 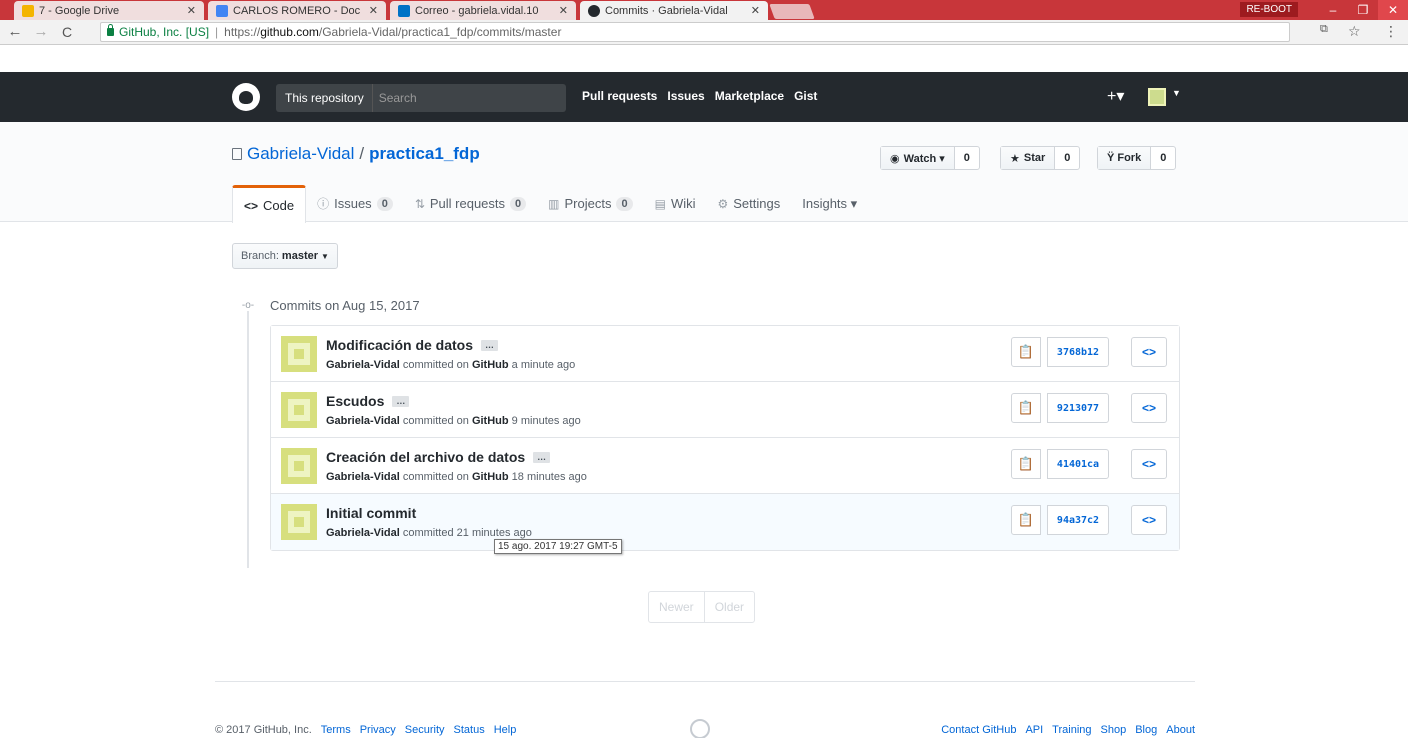 I want to click on new-tab-button, so click(x=792, y=11).